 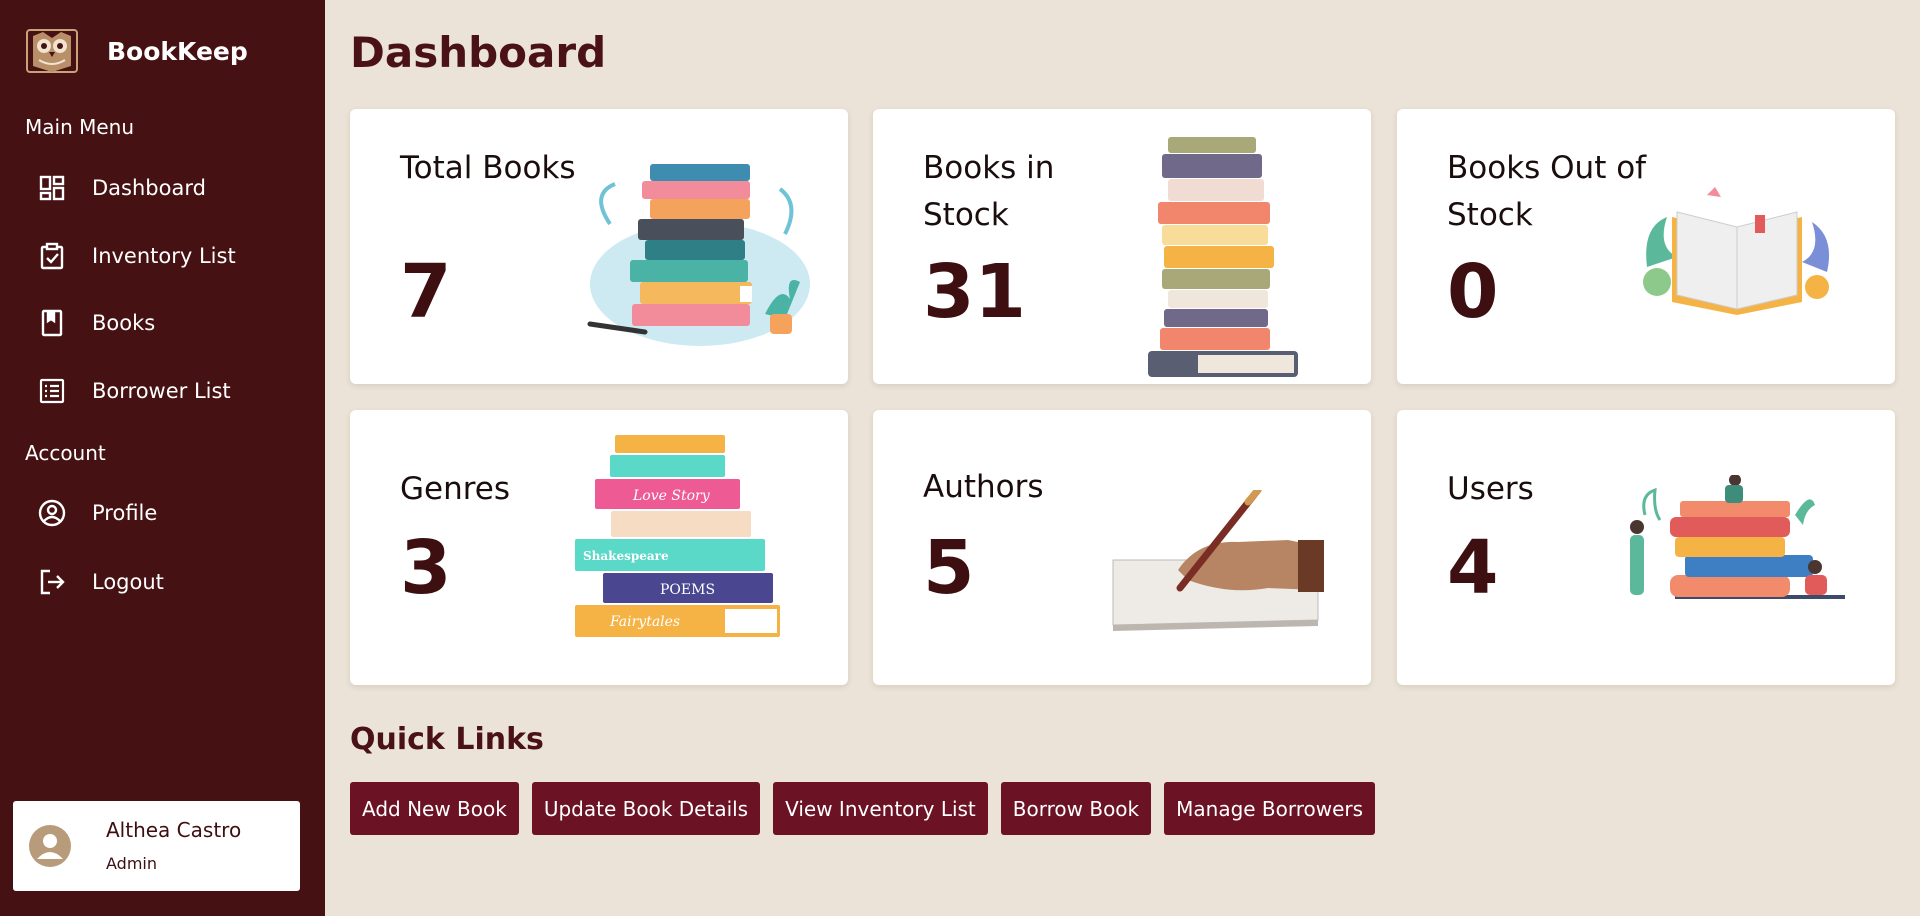 What do you see at coordinates (1737, 537) in the screenshot?
I see `reading-people-illustration` at bounding box center [1737, 537].